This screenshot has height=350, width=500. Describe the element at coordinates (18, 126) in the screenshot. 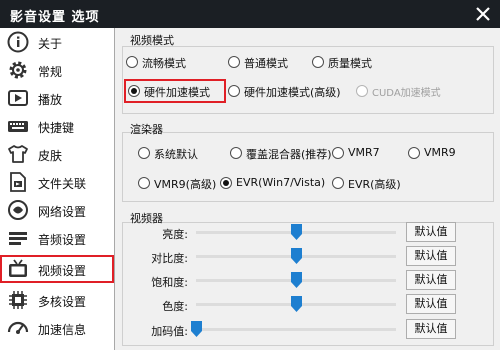

I see `keyboard-icon` at that location.